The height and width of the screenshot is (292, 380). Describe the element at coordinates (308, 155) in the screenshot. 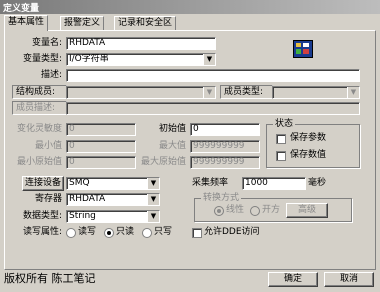

I see `keep-values-label: 保存数值` at that location.